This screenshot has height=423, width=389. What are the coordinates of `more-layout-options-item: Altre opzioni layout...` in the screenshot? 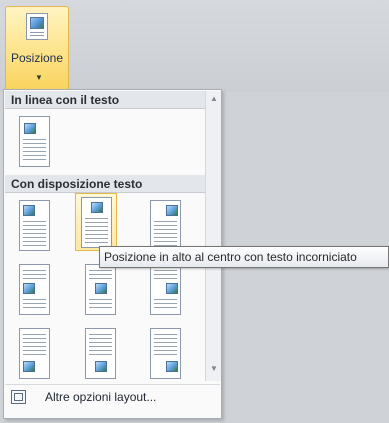 It's located at (112, 397).